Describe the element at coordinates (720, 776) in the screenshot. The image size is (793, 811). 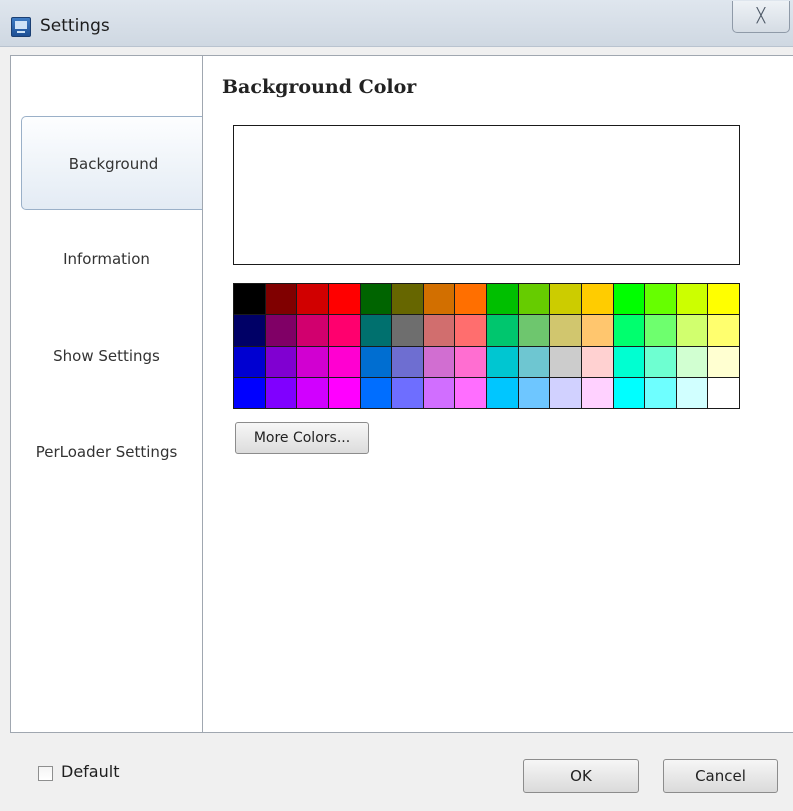
I see `cancel-button: Cancel` at that location.